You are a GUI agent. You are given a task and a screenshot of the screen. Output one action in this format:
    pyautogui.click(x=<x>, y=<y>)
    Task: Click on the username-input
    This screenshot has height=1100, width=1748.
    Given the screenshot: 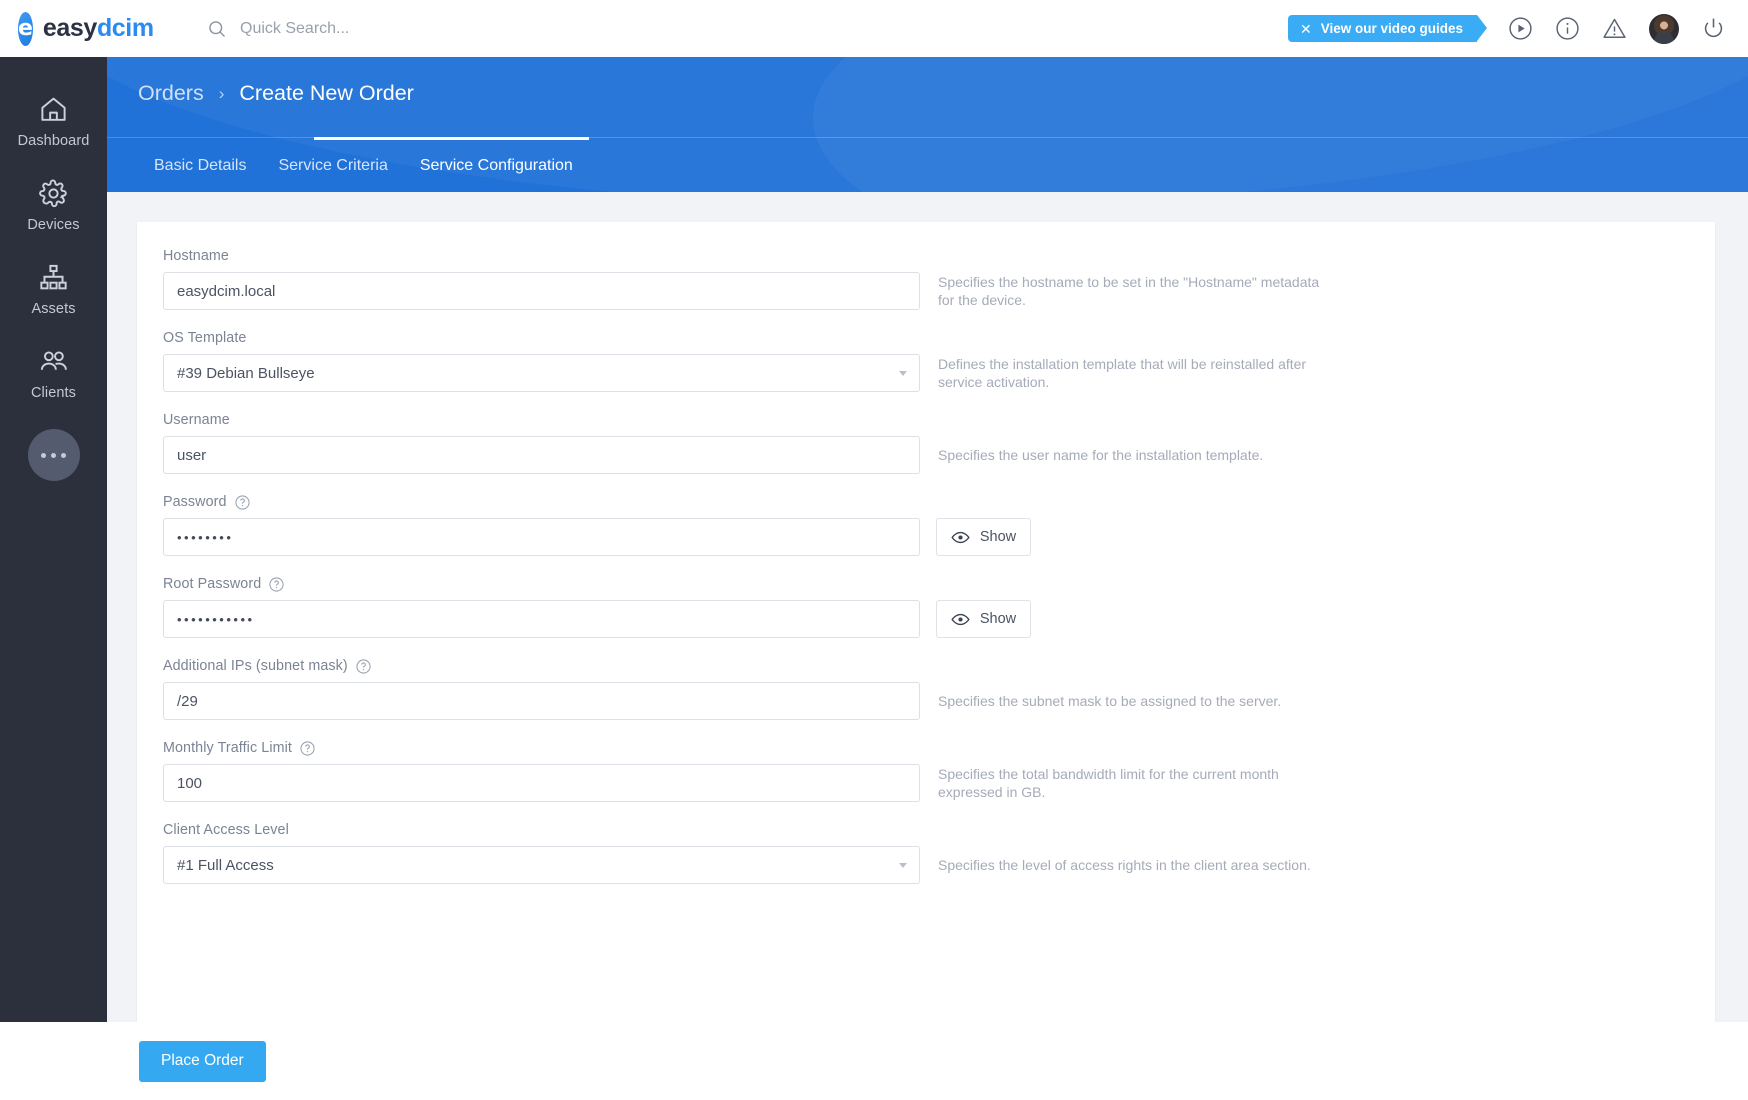 What is the action you would take?
    pyautogui.click(x=541, y=455)
    